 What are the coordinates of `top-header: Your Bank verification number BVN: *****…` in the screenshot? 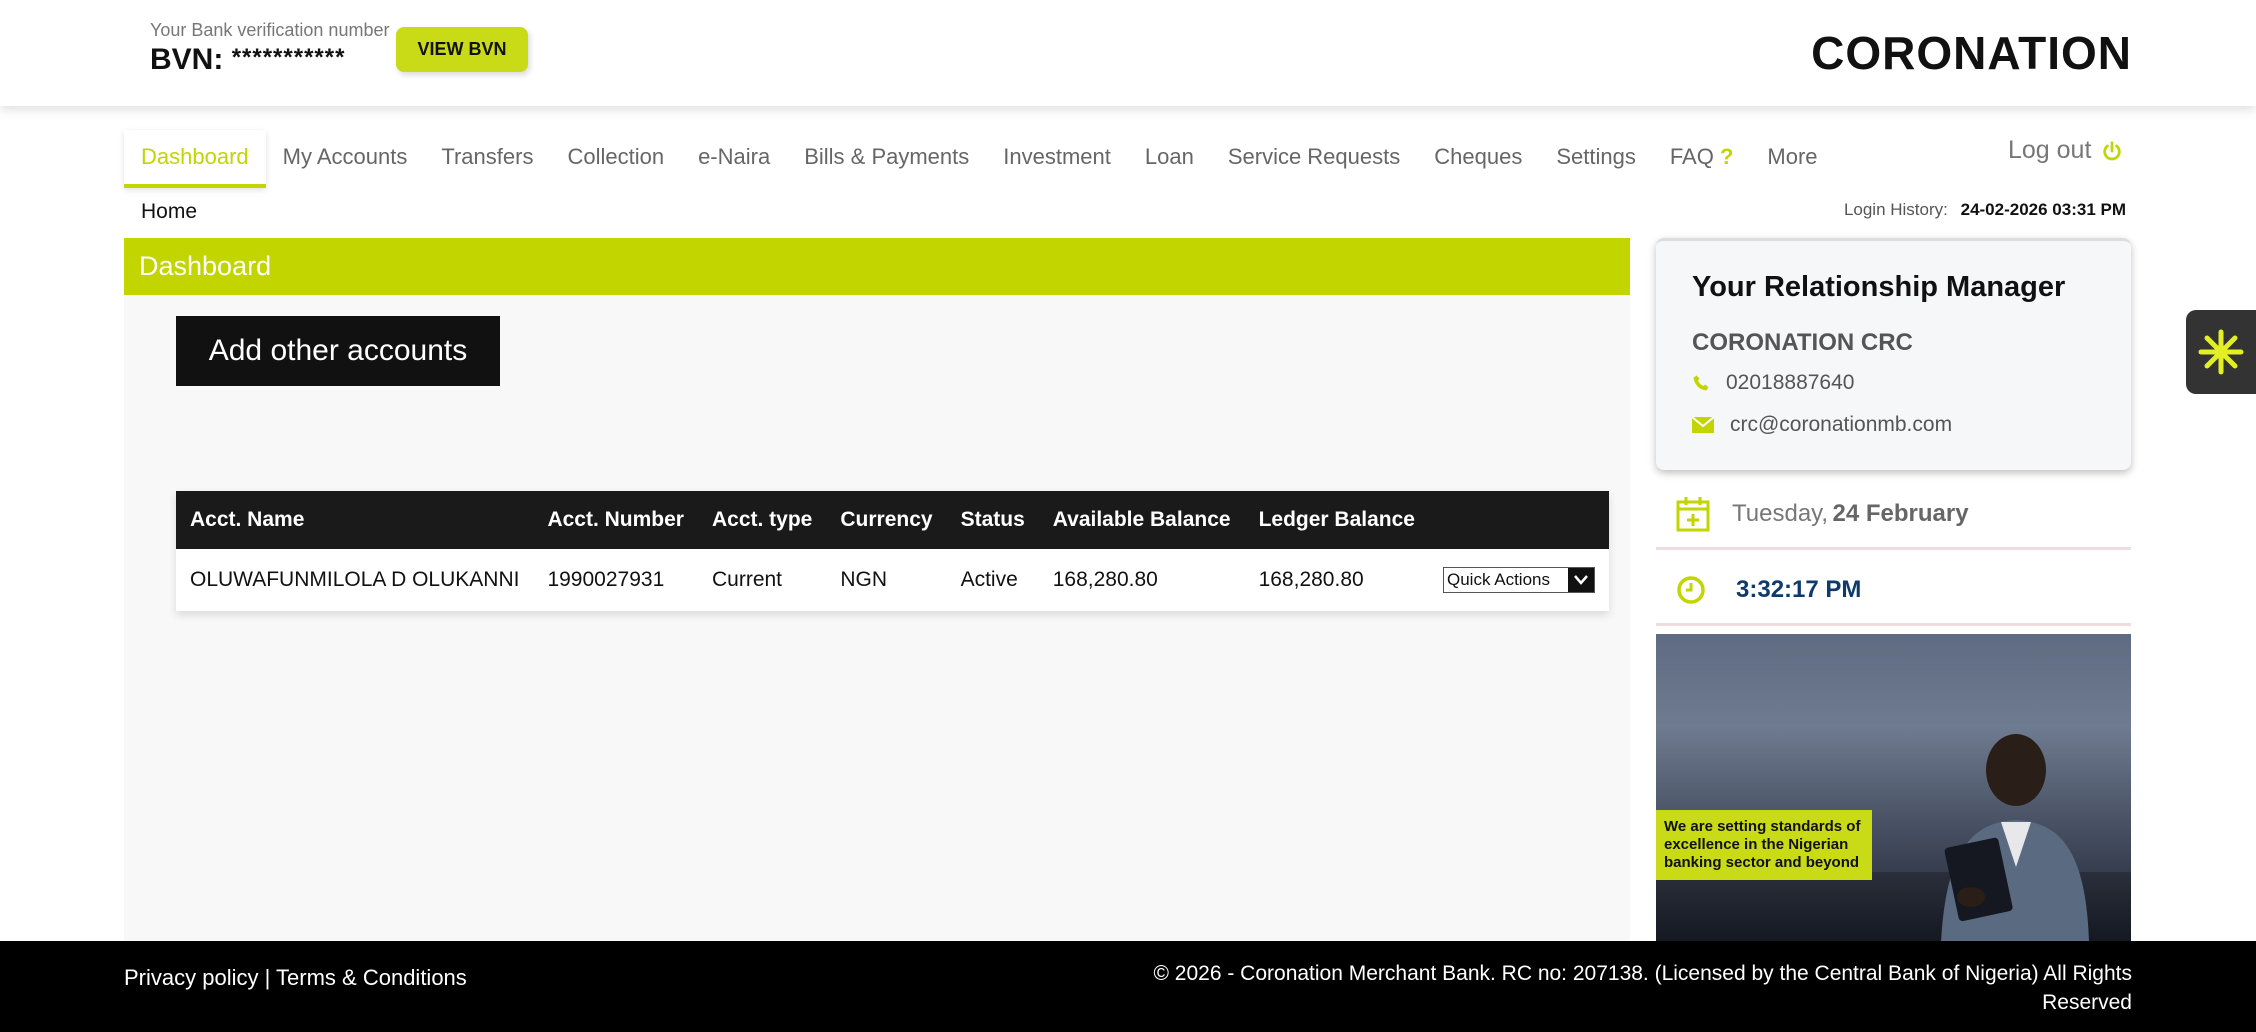 It's located at (1128, 53).